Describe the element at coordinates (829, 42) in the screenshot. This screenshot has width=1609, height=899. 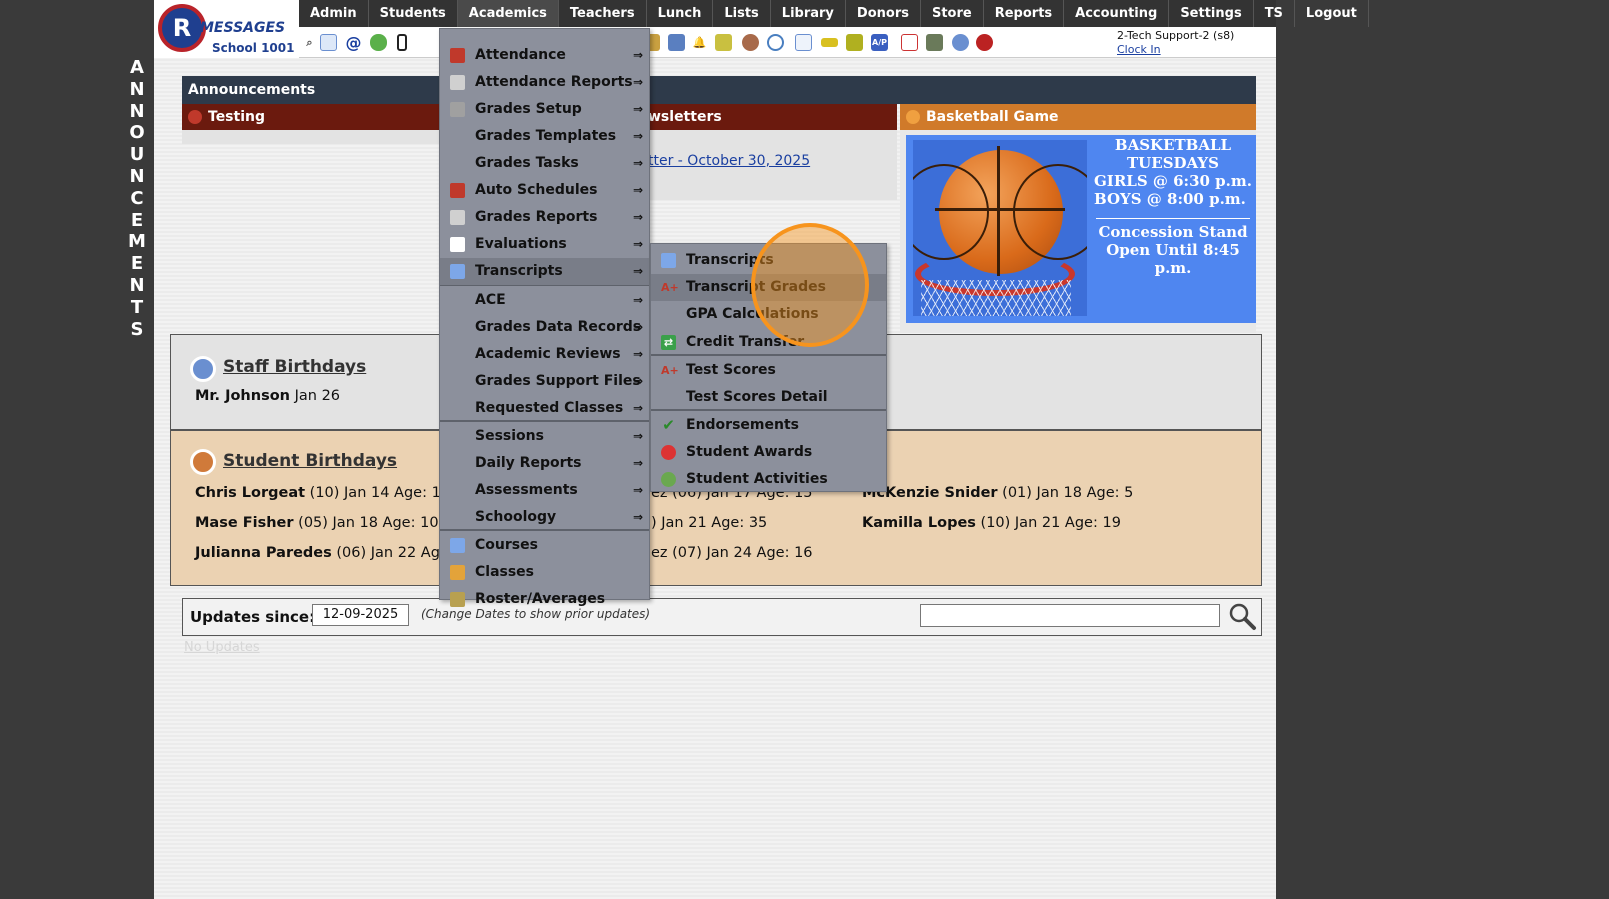
I see `card-icon` at that location.